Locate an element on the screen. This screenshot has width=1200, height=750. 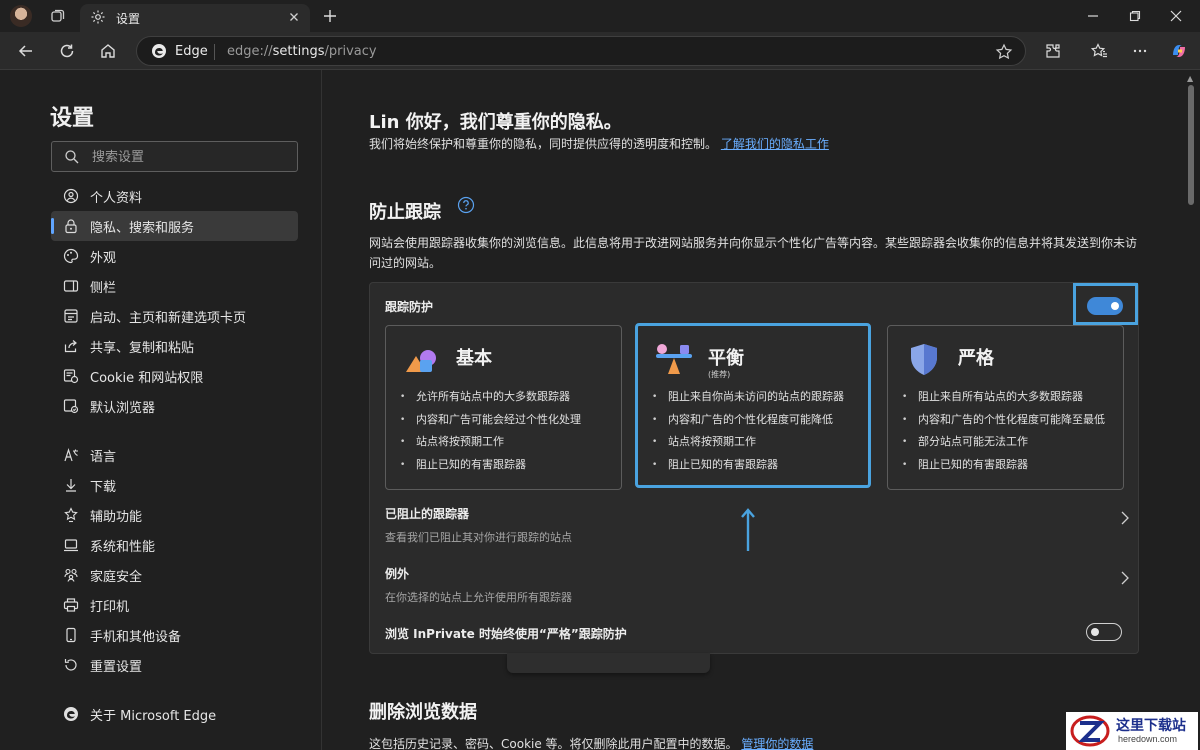
sidebar-item-accessibility: 辅助功能 is located at coordinates (174, 515).